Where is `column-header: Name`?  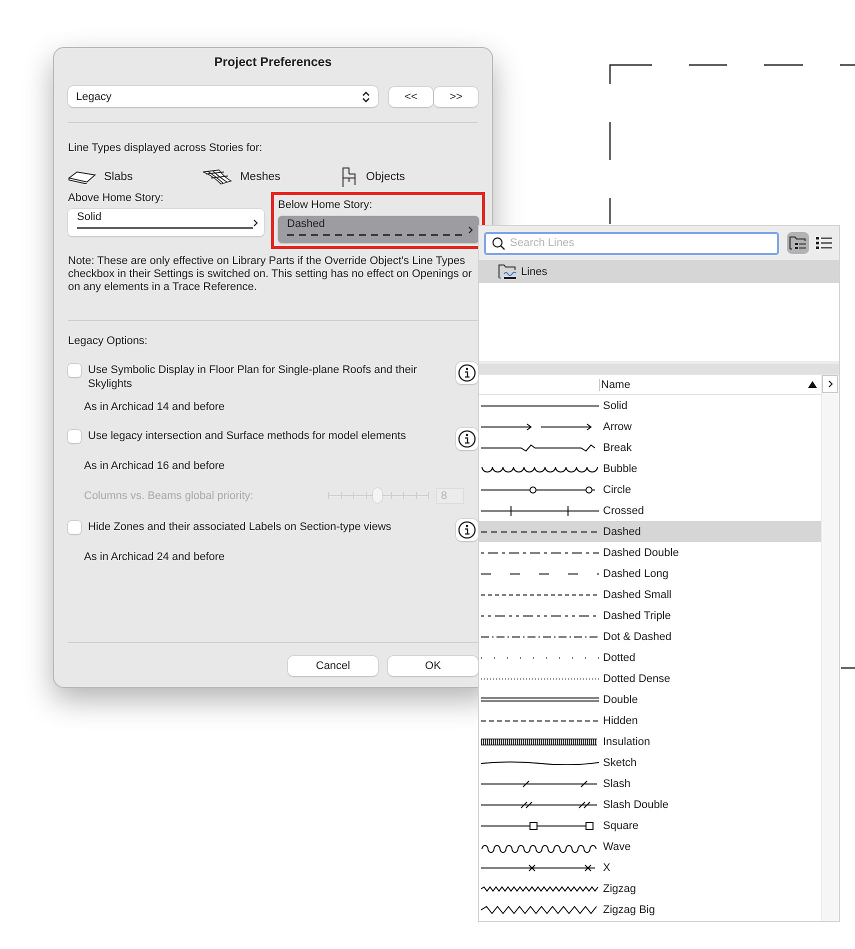
column-header: Name is located at coordinates (704, 384).